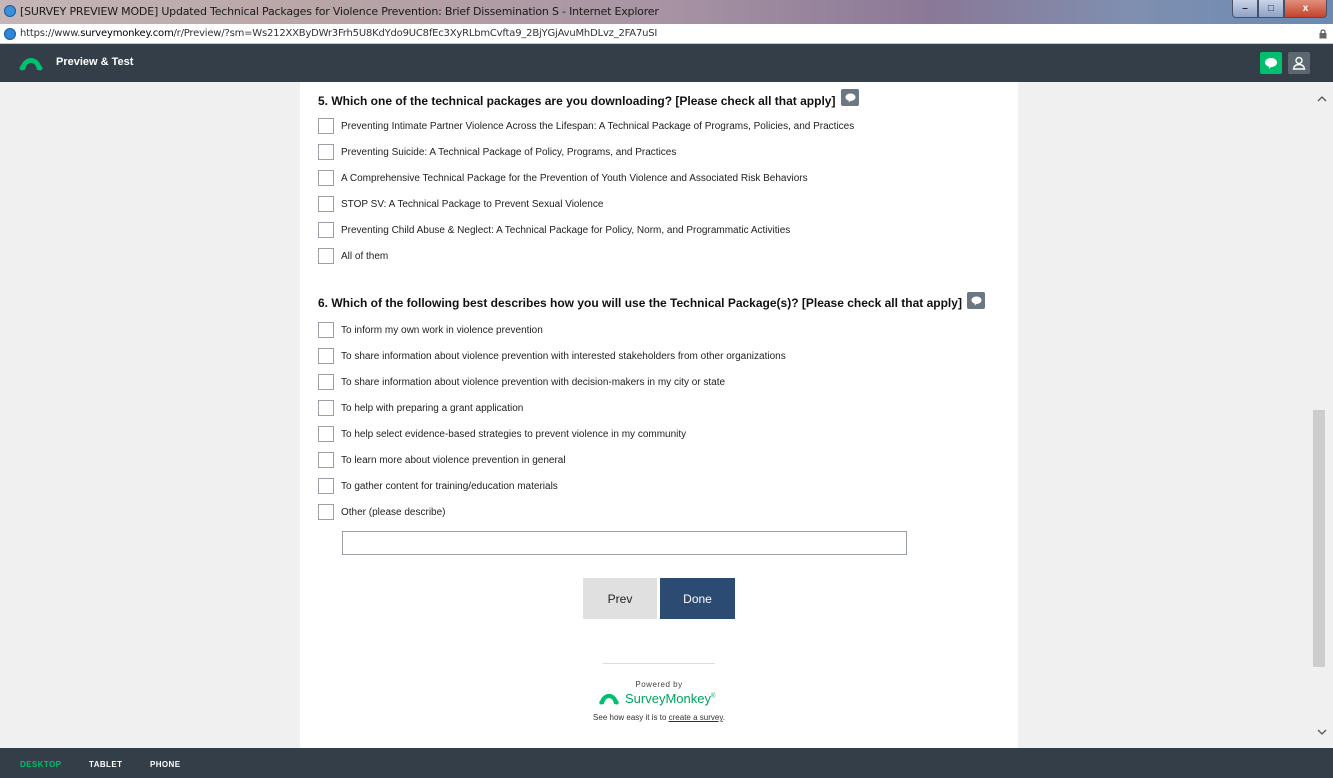 This screenshot has width=1333, height=778. I want to click on brand-registered-mark: ®, so click(713, 696).